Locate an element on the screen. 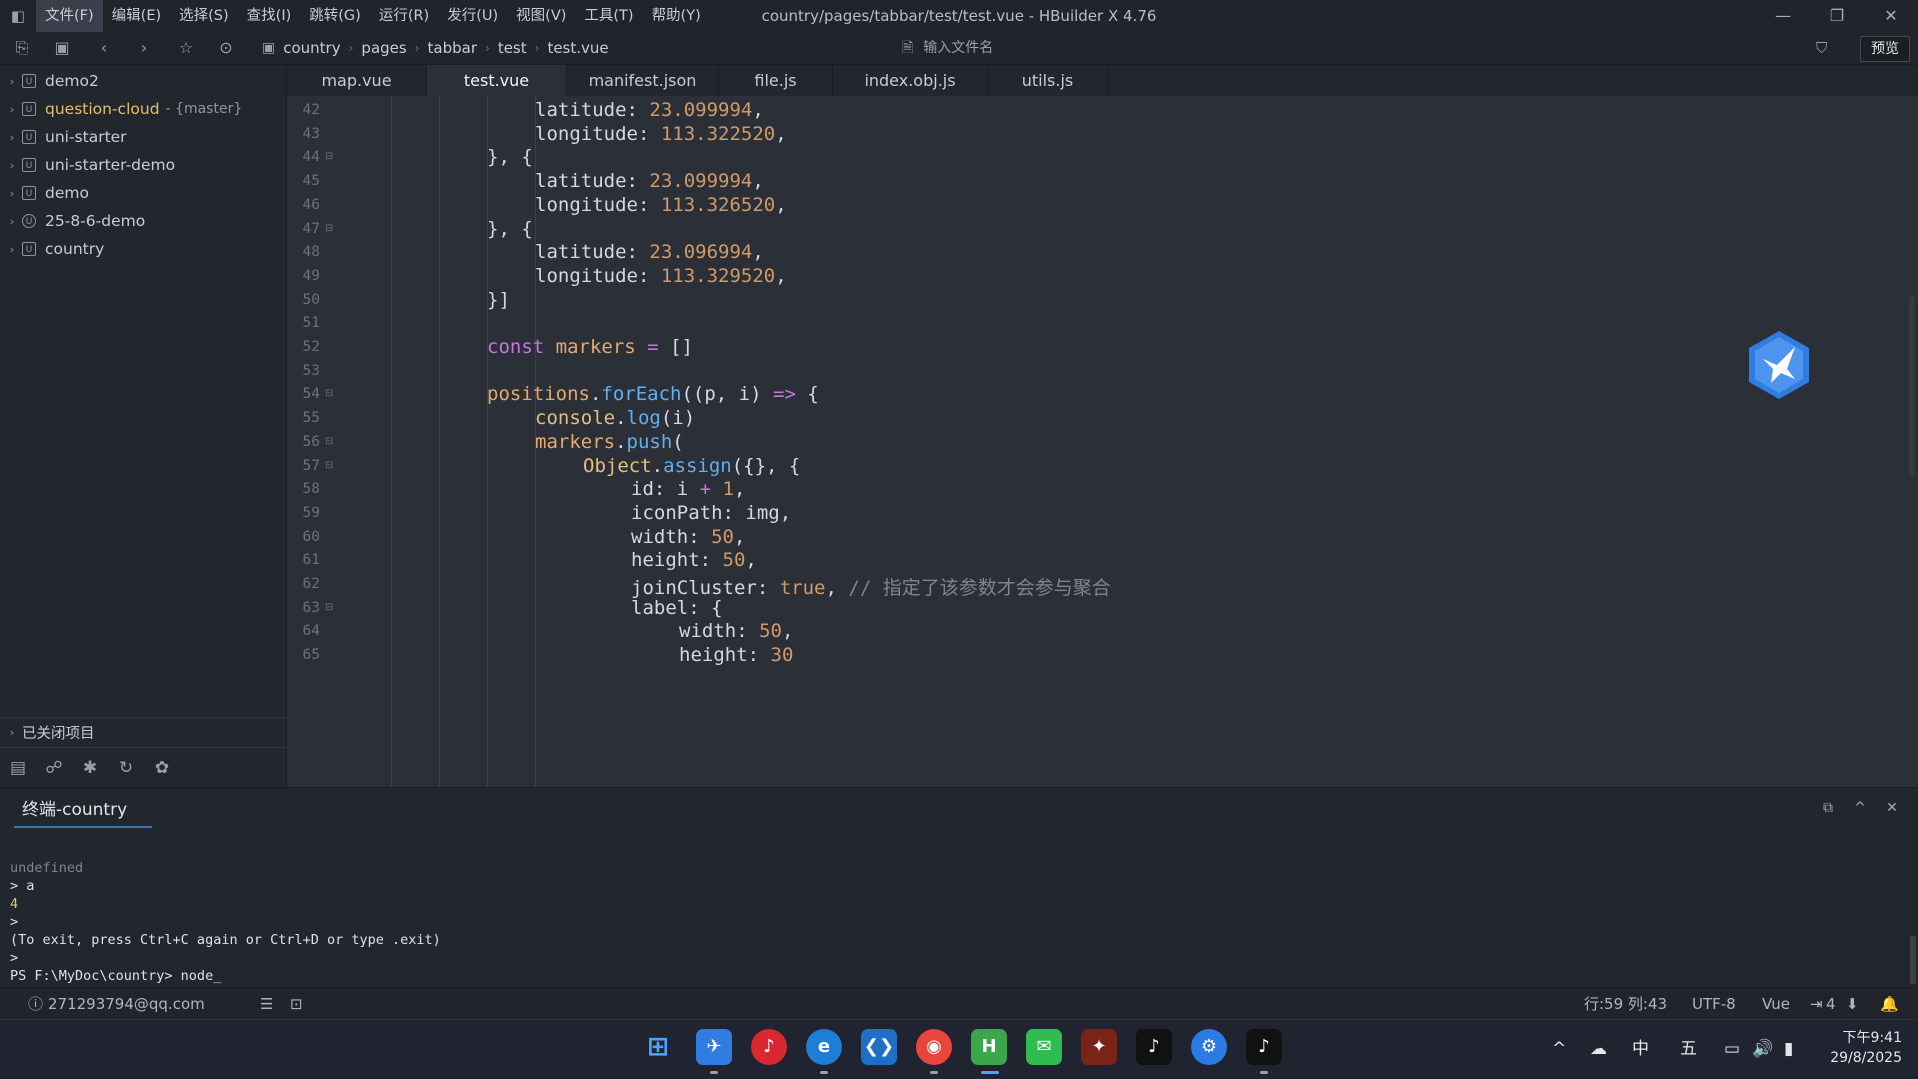 The image size is (1918, 1079). game-app-icon: ✦ is located at coordinates (1099, 1047).